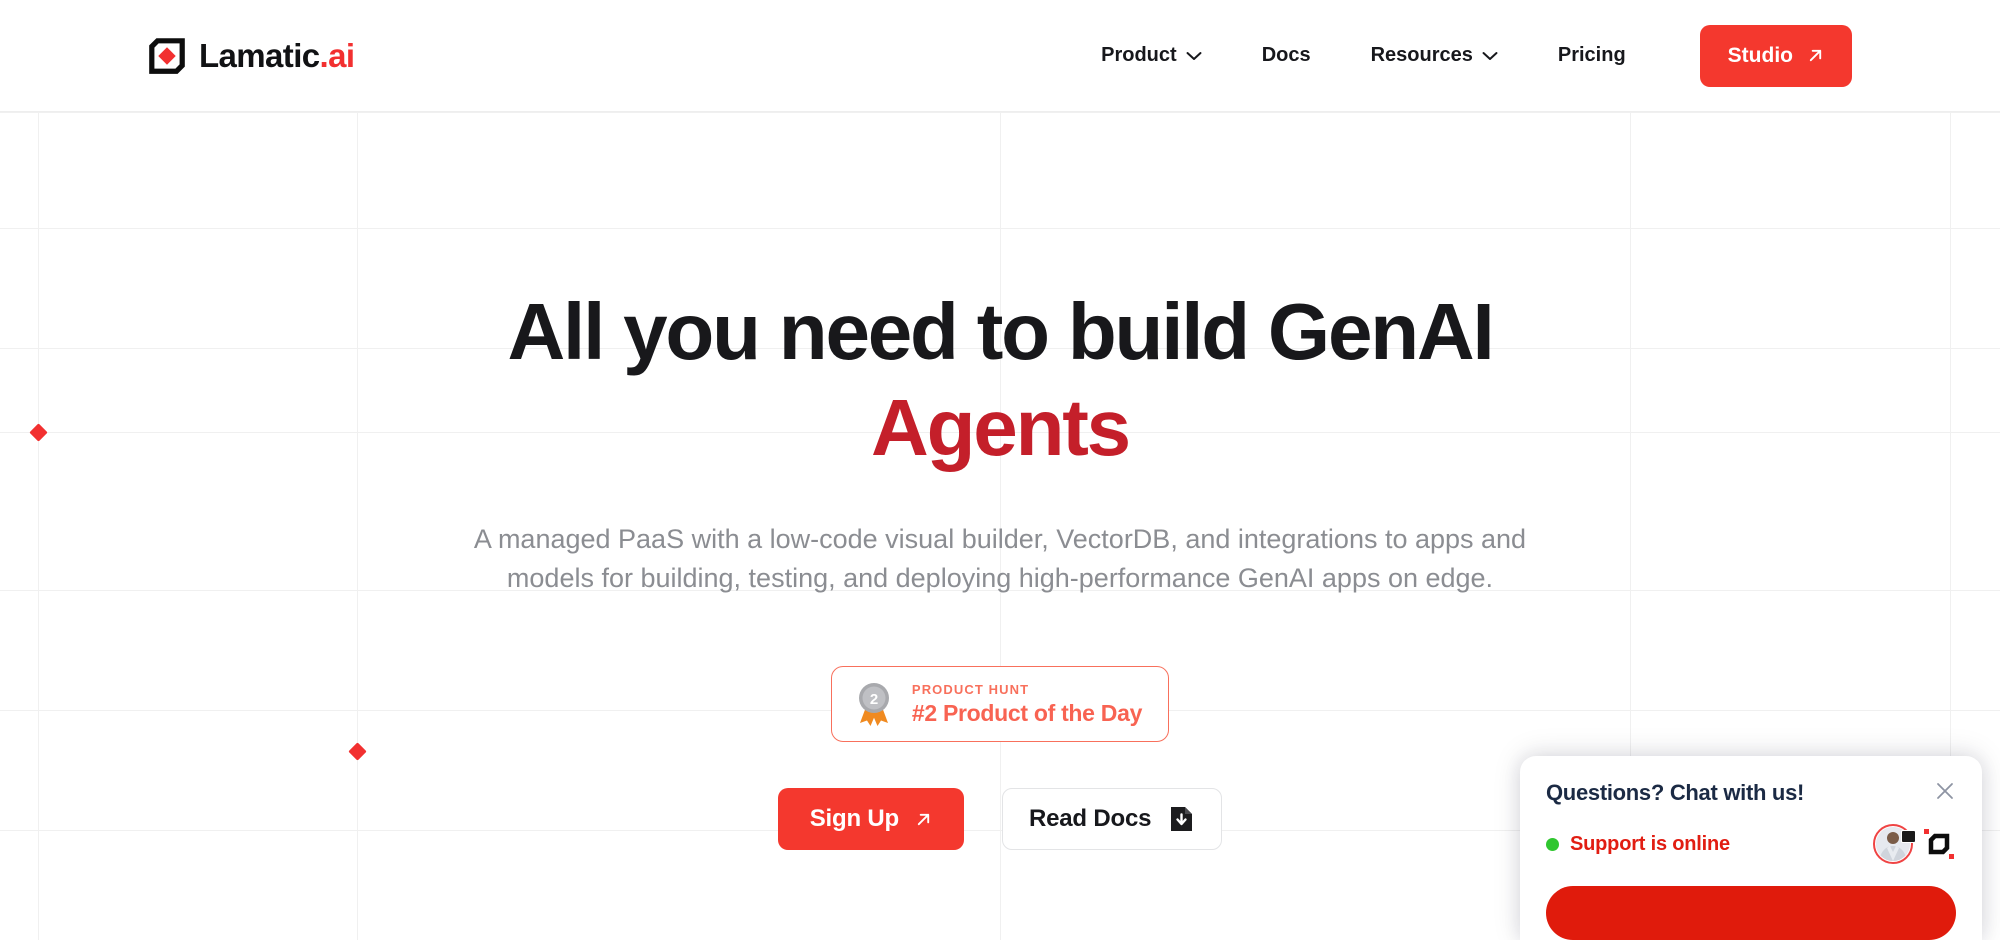  I want to click on nav-label: Pricing, so click(1591, 55).